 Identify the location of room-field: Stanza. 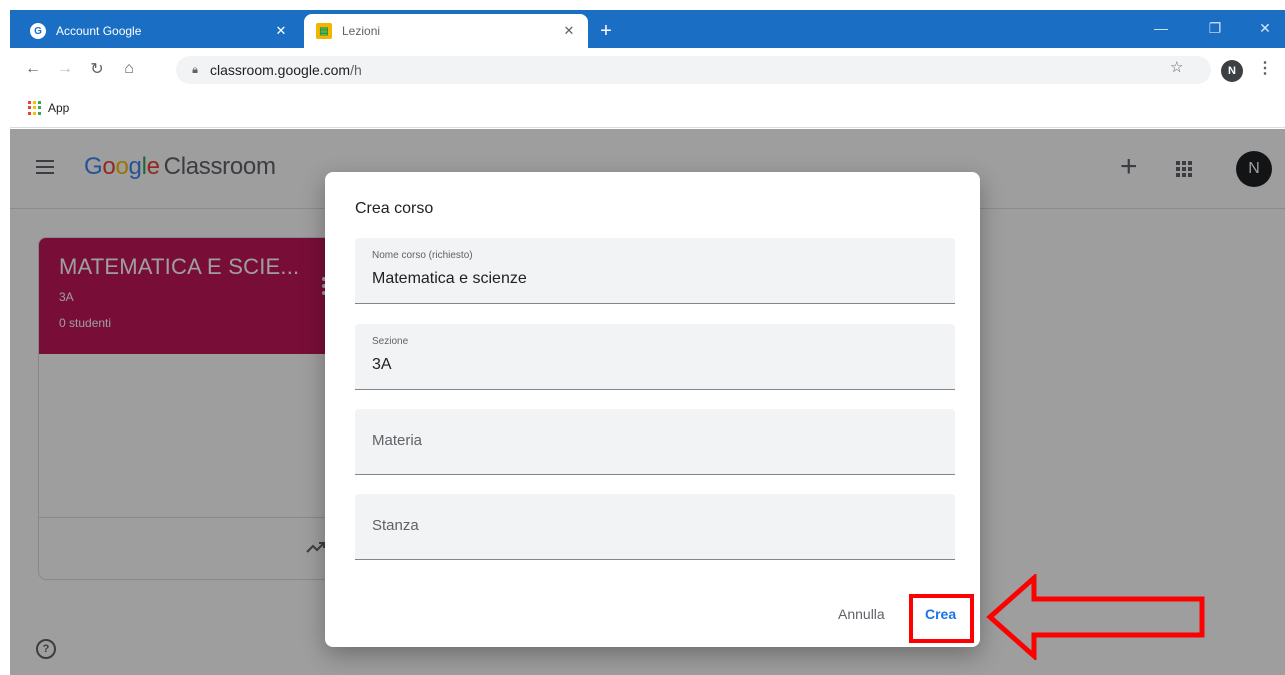
(655, 527).